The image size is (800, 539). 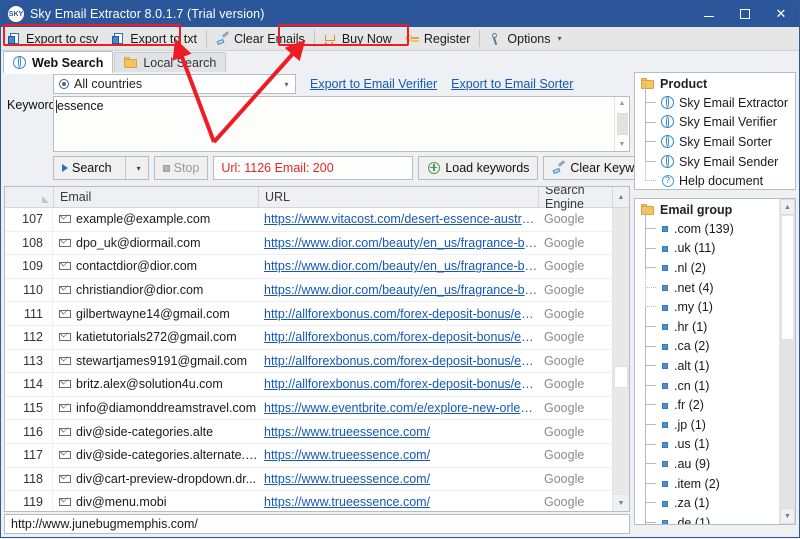 I want to click on email-group-item-2: .nl (2), so click(x=712, y=263).